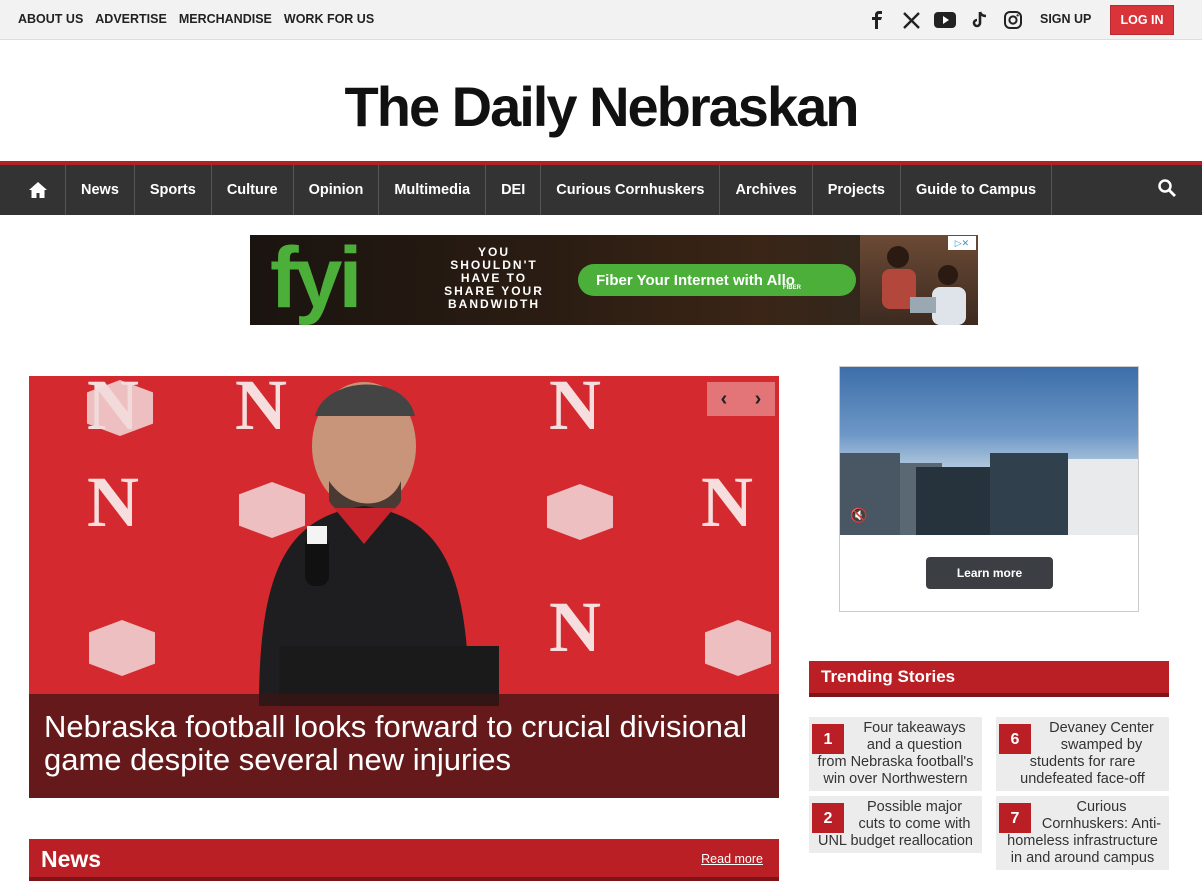 The height and width of the screenshot is (895, 1202). I want to click on sidebar-ad: 🔇 Learn more, so click(989, 489).